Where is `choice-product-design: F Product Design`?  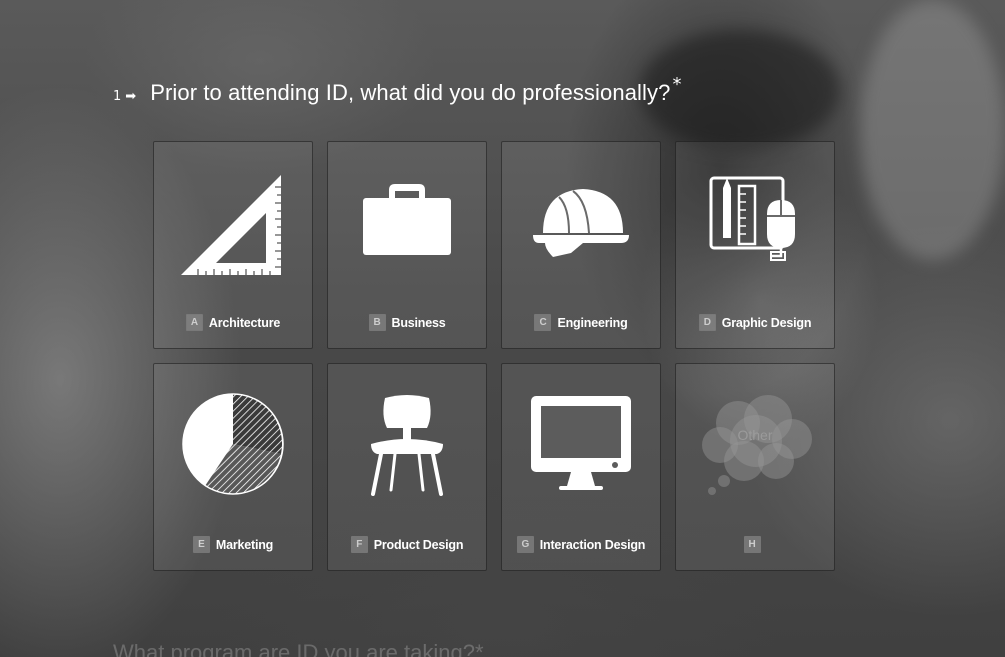
choice-product-design: F Product Design is located at coordinates (407, 467).